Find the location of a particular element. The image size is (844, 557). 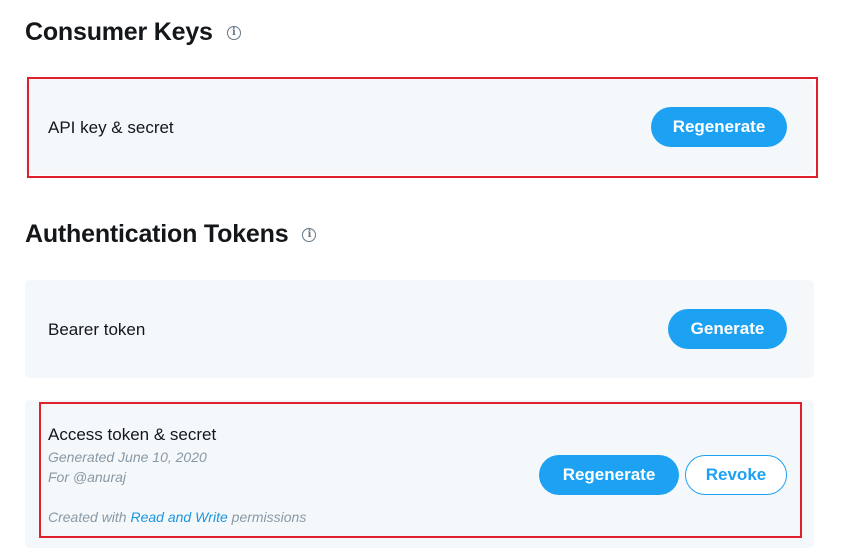

permissions-text: Created with Read and Write permissions is located at coordinates (177, 517).